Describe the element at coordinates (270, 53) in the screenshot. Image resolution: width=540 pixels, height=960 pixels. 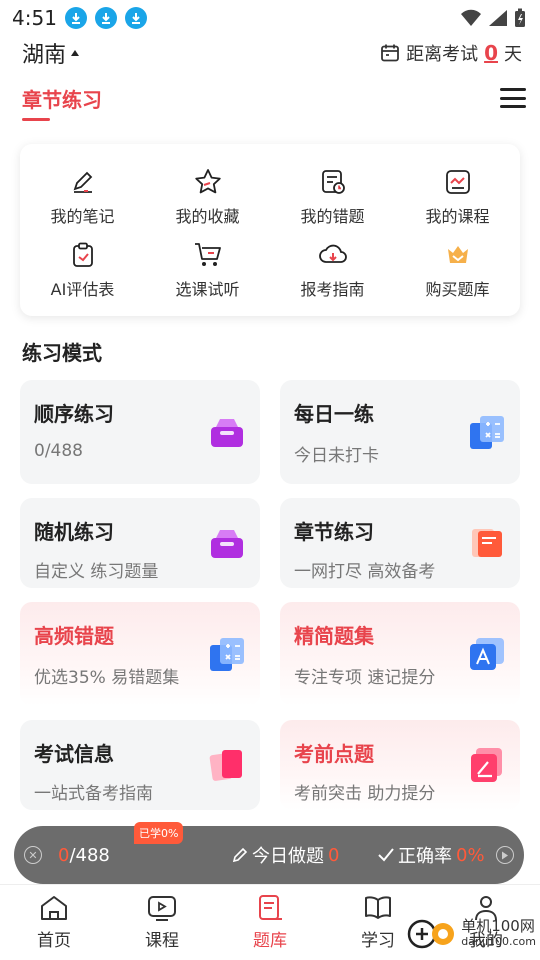
I see `top-bar: 湖南 距离考试 0 天` at that location.